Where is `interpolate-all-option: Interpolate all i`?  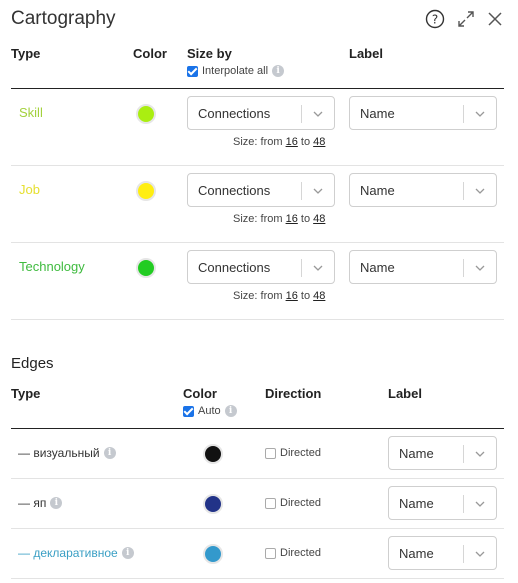
interpolate-all-option: Interpolate all i is located at coordinates (236, 71).